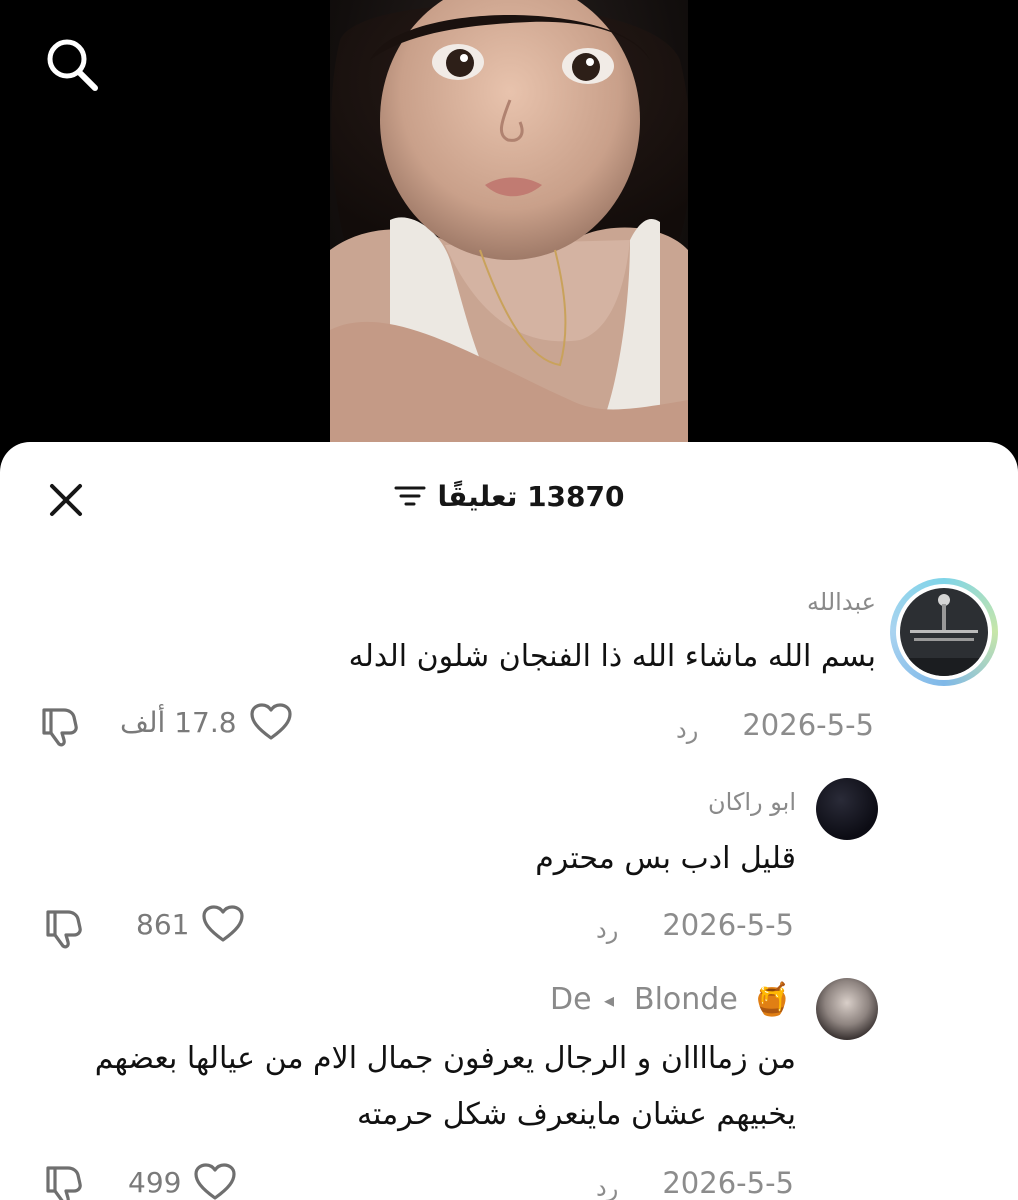 This screenshot has width=1018, height=1200. I want to click on sheet-header: 13870 تعليقًا, so click(509, 496).